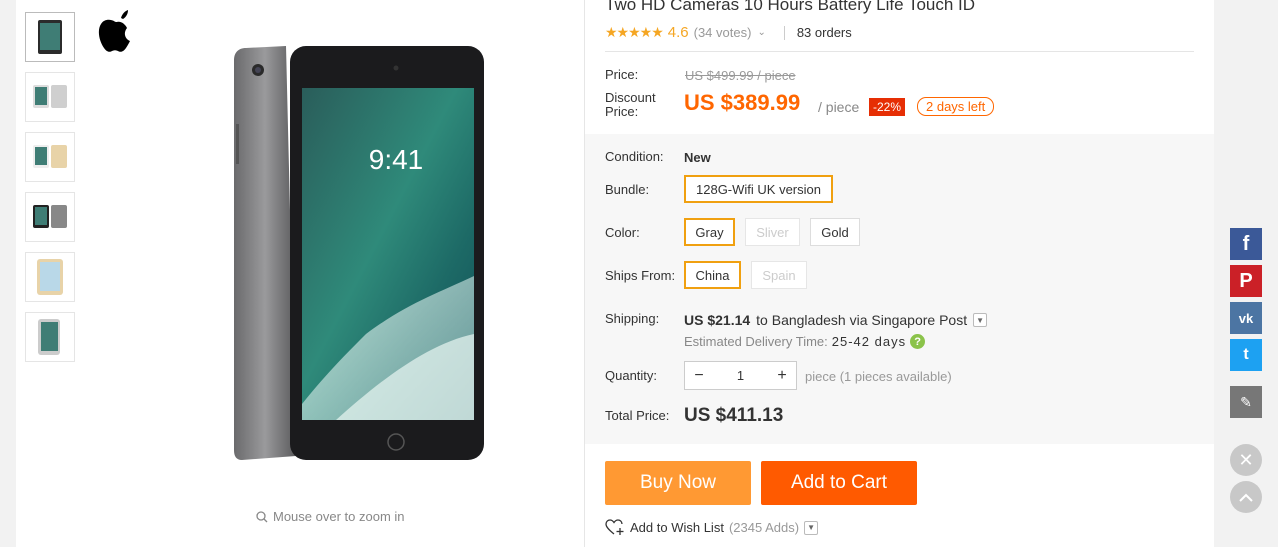  I want to click on discount-price: US $389.99, so click(742, 102).